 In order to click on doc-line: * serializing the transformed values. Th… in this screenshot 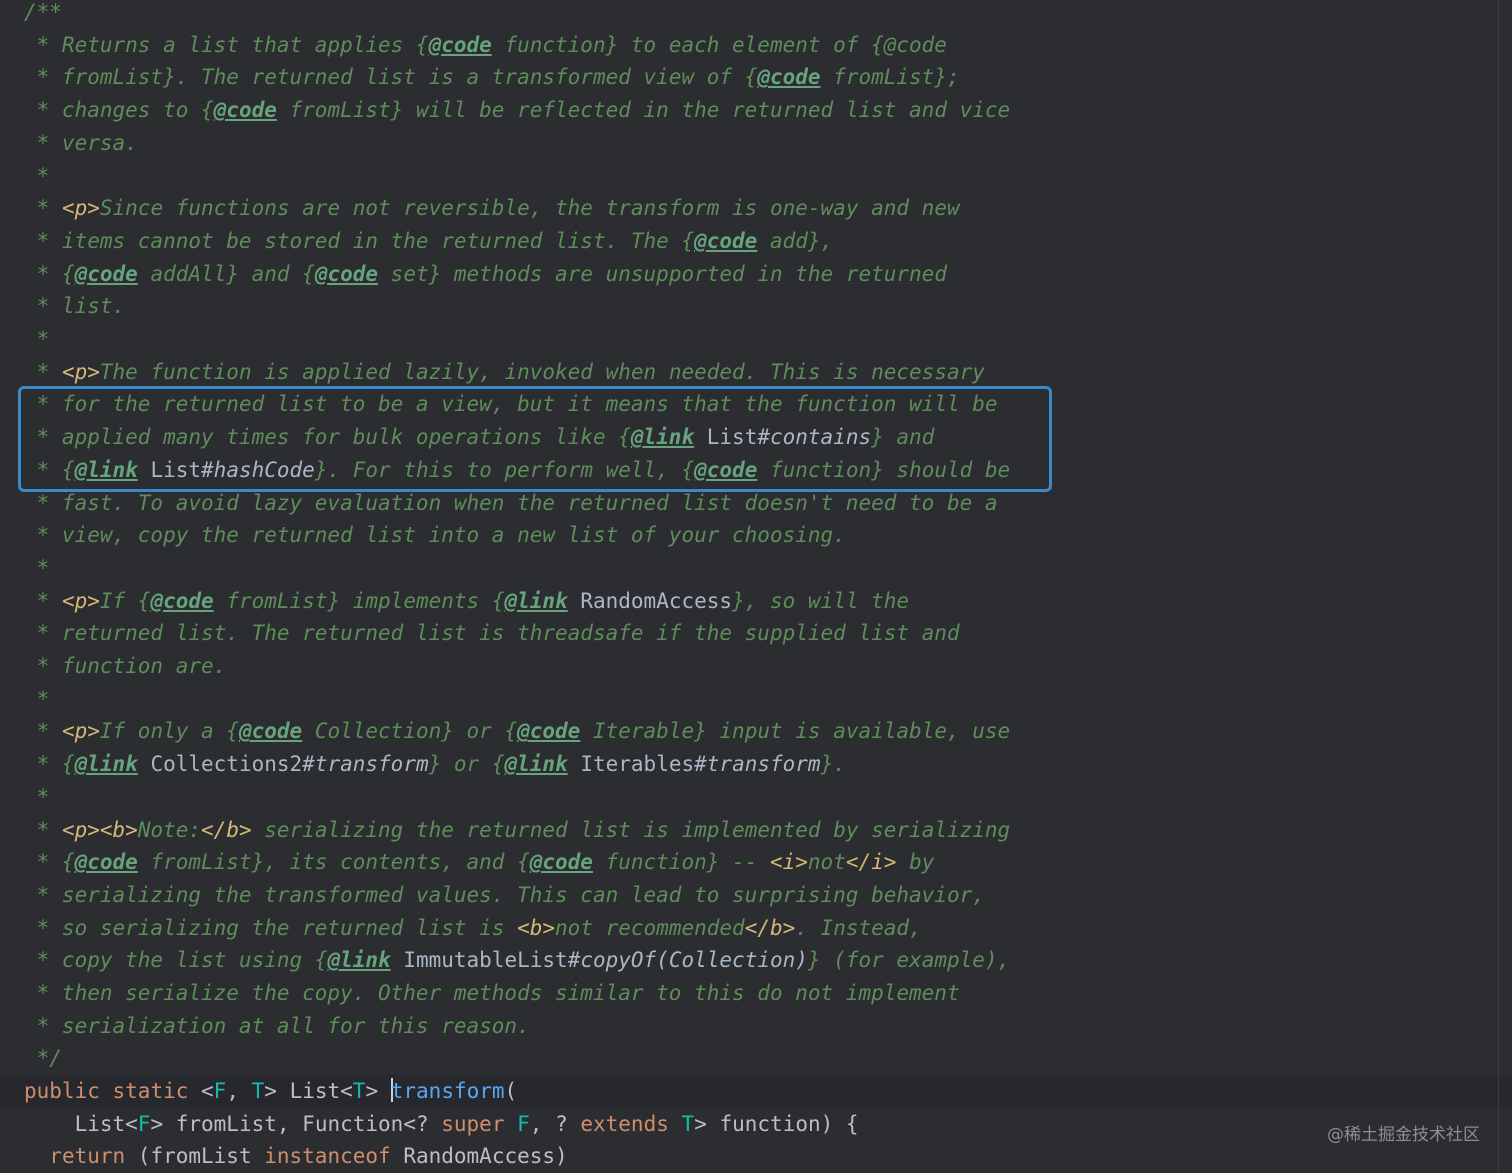, I will do `click(504, 894)`.